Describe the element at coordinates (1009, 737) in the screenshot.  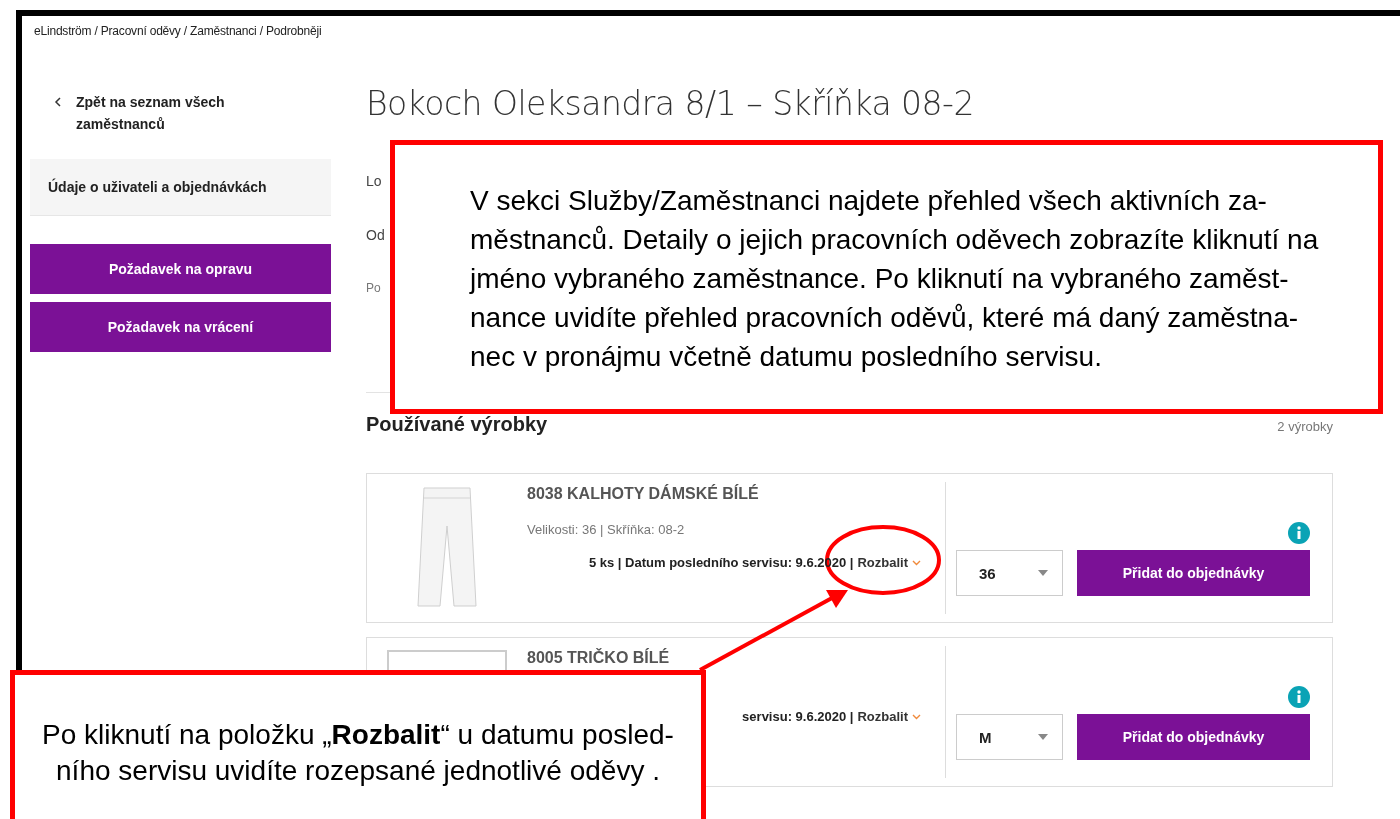
I see `size-select: M` at that location.